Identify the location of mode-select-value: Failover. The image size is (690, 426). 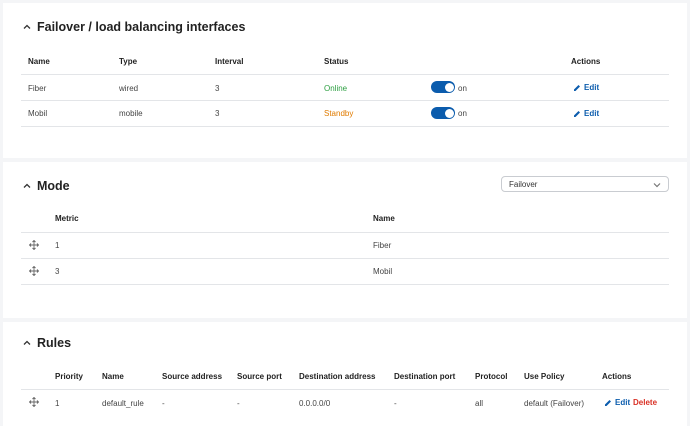
(523, 184).